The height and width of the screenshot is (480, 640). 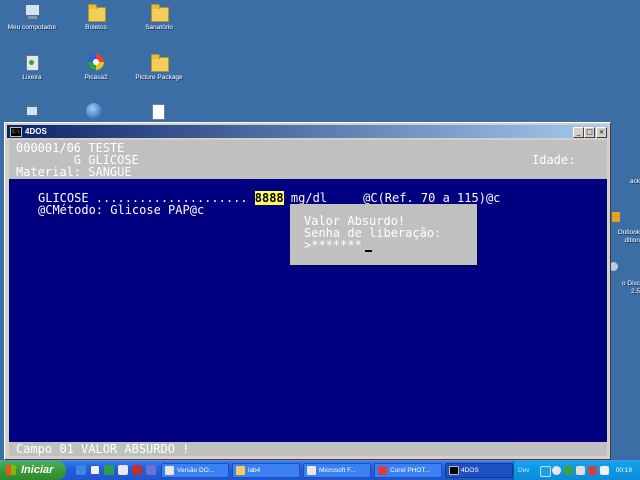 I want to click on status-message: Campo 01 VALOR ABSURDO !, so click(x=103, y=449).